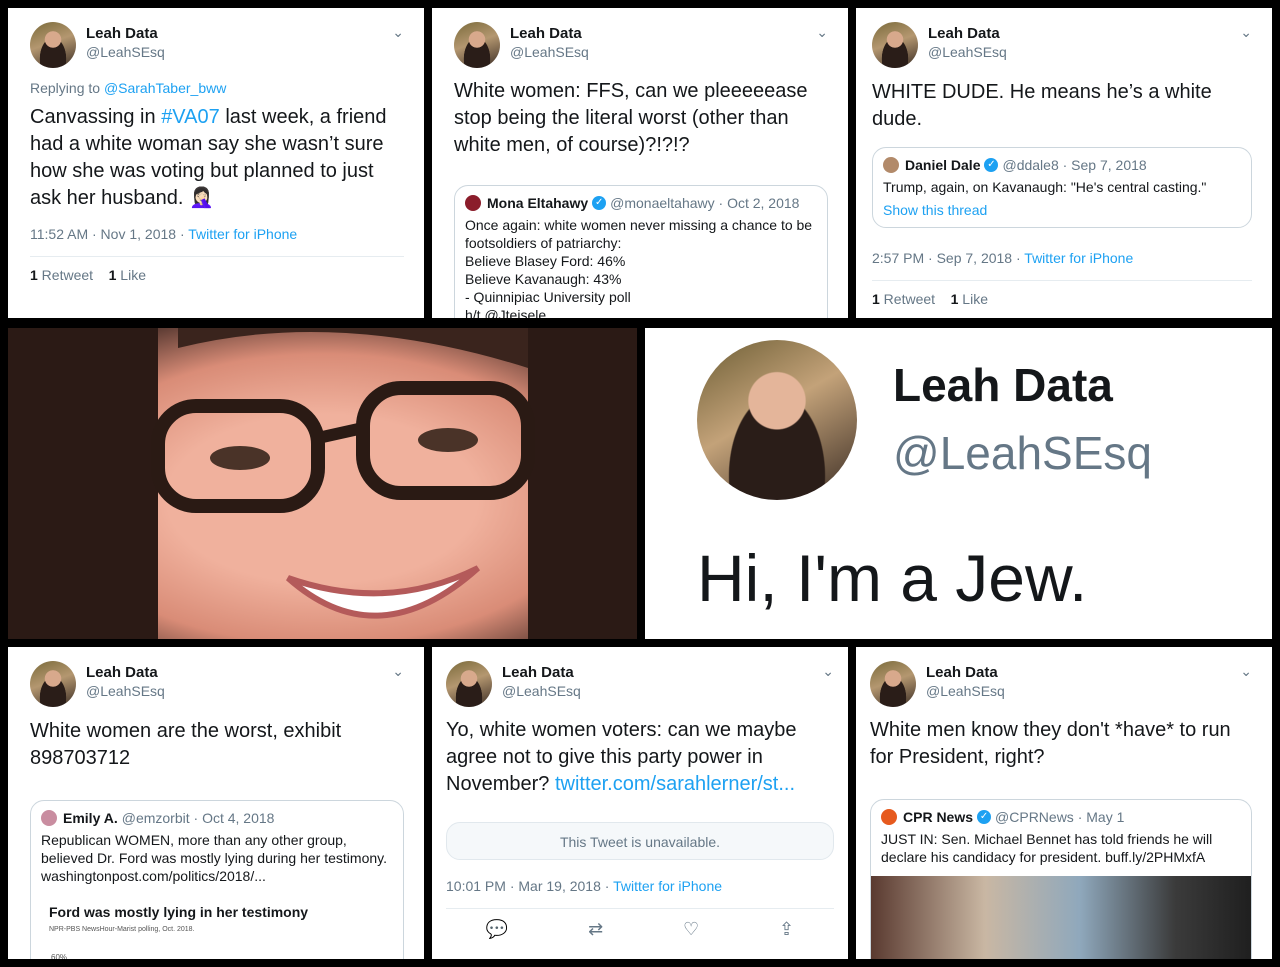  I want to click on reply-to-link: @SarahTaber_bww, so click(165, 88).